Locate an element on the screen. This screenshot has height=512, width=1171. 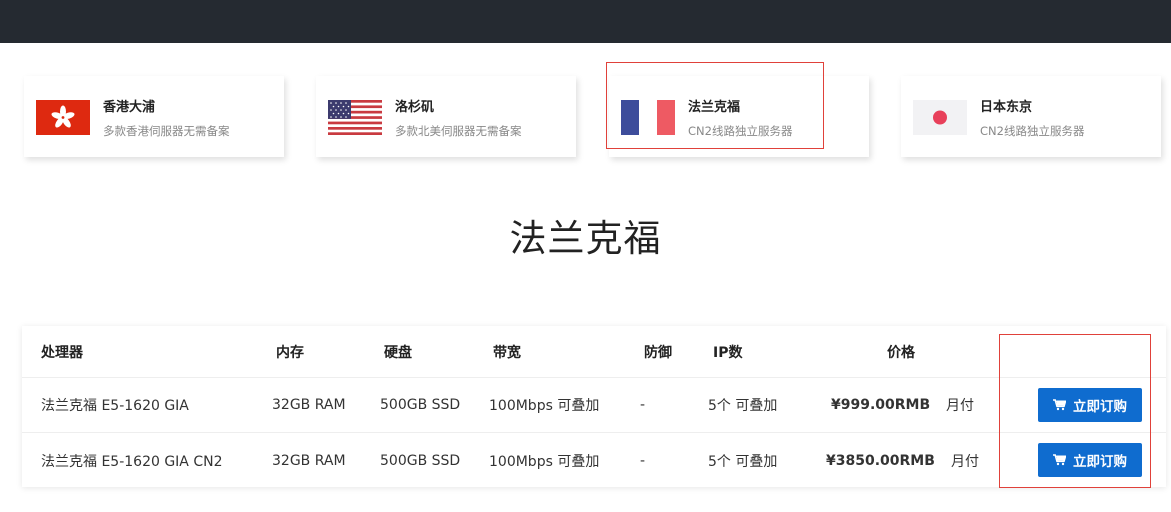
location-description: 多款北美伺服器无需备案 is located at coordinates (458, 131).